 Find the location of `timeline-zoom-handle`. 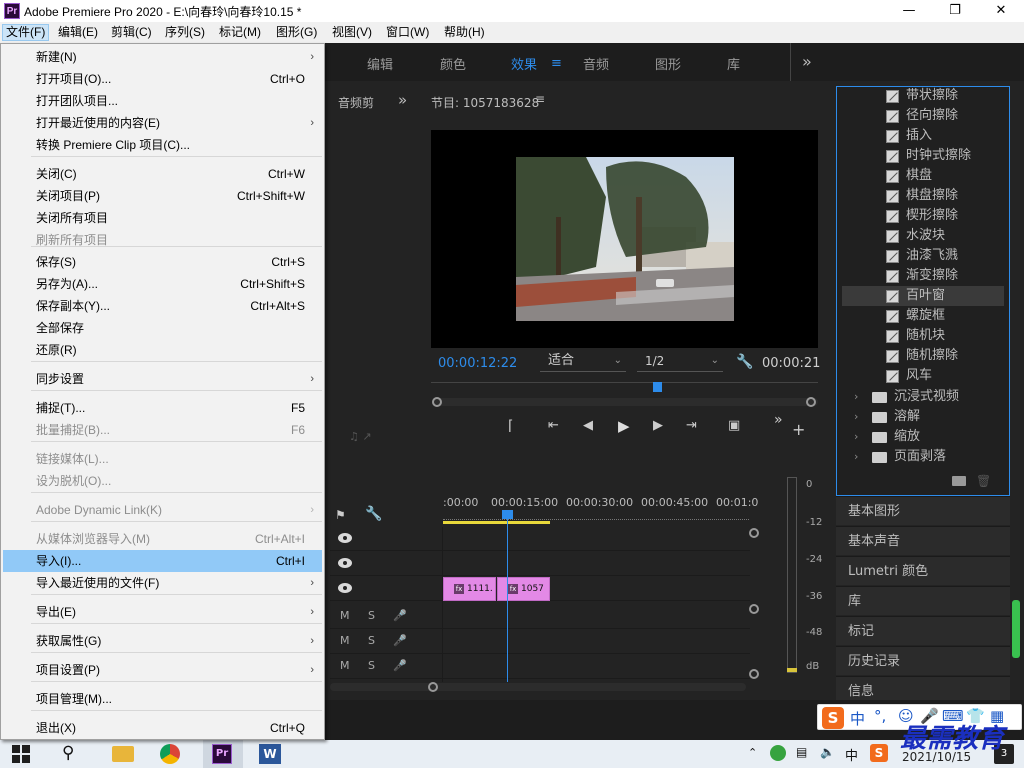

timeline-zoom-handle is located at coordinates (433, 687).